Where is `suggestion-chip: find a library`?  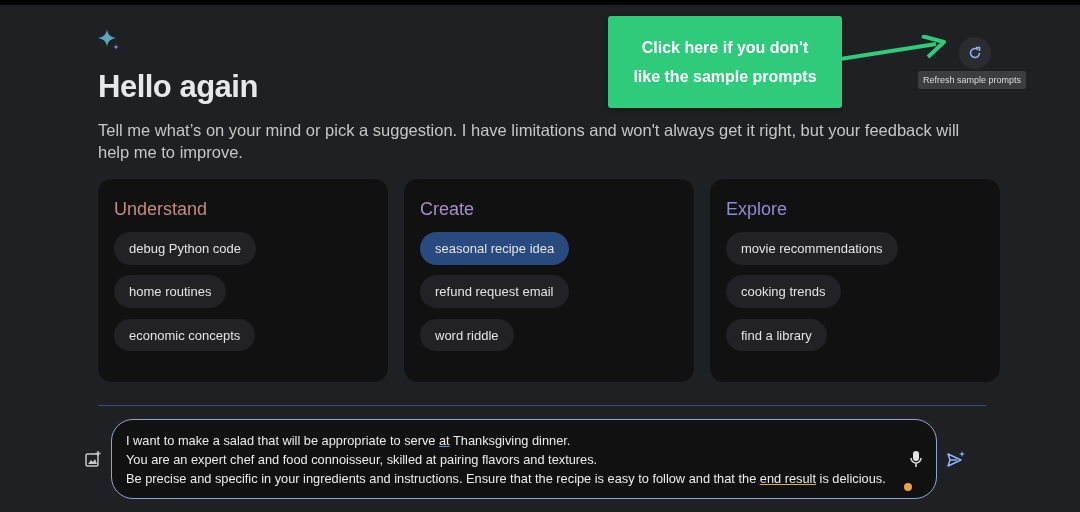 suggestion-chip: find a library is located at coordinates (776, 335).